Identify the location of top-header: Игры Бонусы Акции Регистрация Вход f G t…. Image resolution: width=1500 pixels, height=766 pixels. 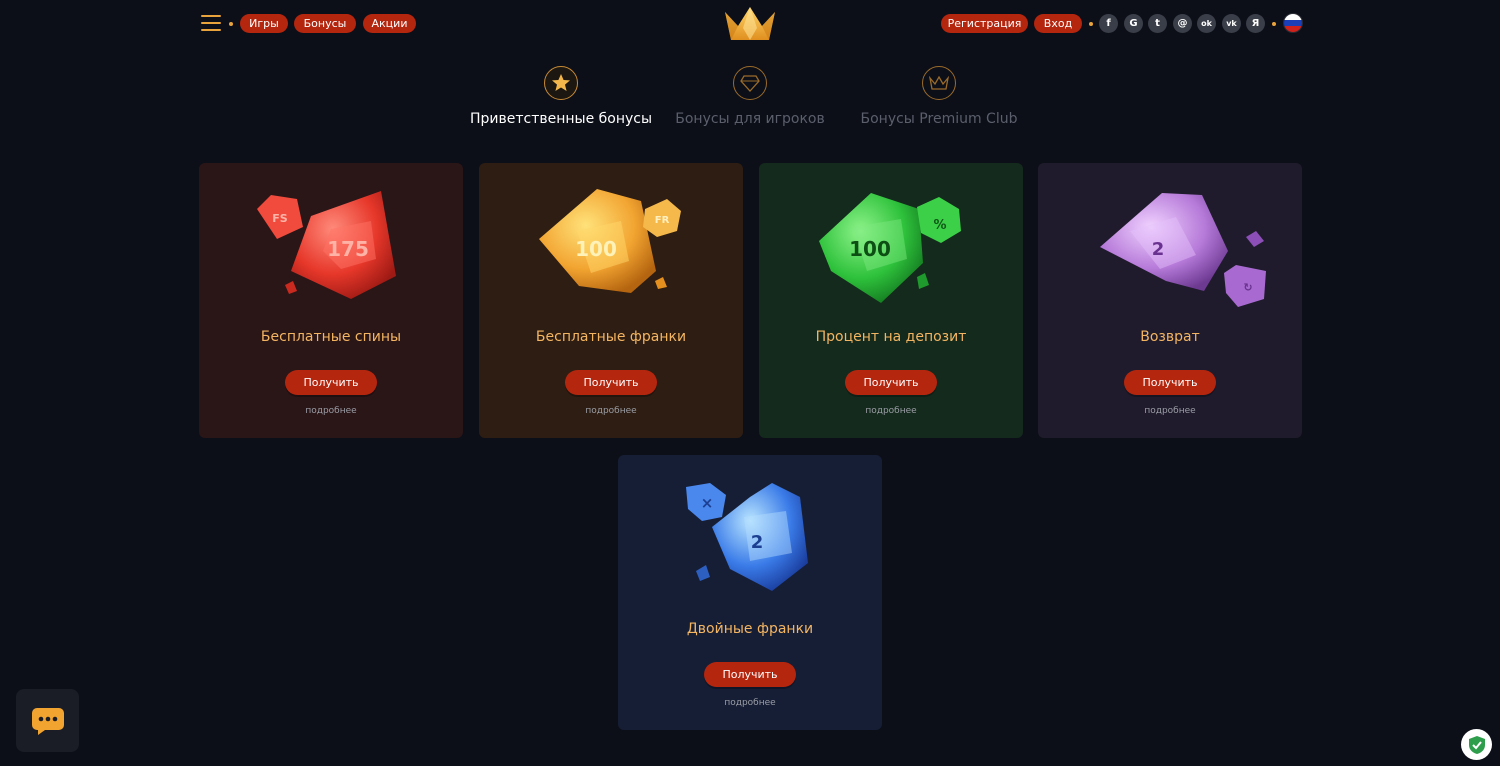
(750, 24).